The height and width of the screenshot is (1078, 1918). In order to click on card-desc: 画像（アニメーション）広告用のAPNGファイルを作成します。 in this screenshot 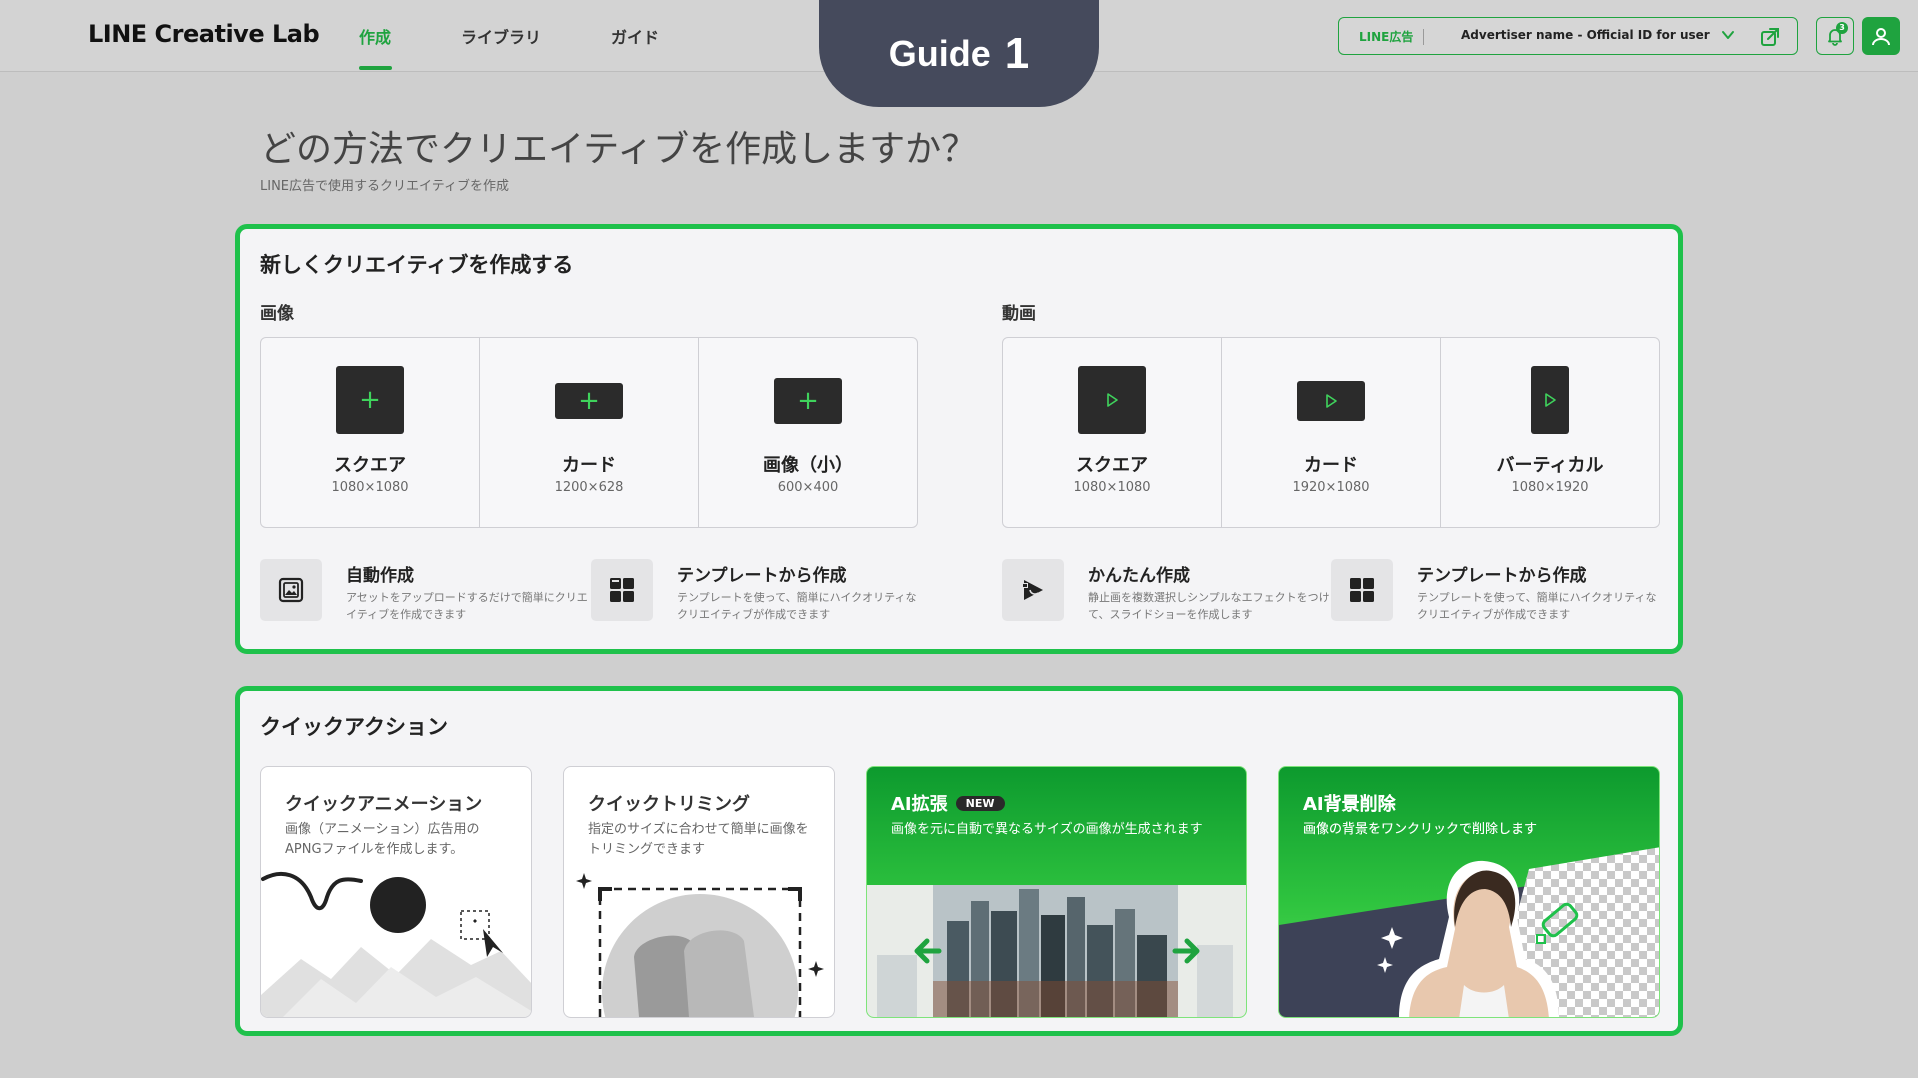, I will do `click(382, 839)`.